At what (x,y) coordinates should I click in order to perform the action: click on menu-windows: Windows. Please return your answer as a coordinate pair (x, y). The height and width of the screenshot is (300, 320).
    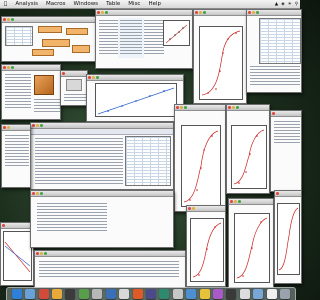
    Looking at the image, I should click on (86, 4).